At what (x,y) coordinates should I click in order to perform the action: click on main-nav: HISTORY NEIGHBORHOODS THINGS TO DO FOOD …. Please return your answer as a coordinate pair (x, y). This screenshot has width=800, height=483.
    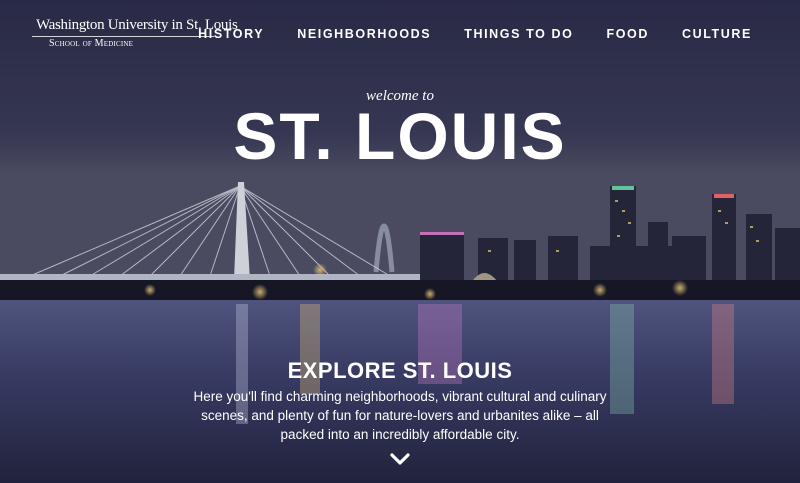
    Looking at the image, I should click on (458, 34).